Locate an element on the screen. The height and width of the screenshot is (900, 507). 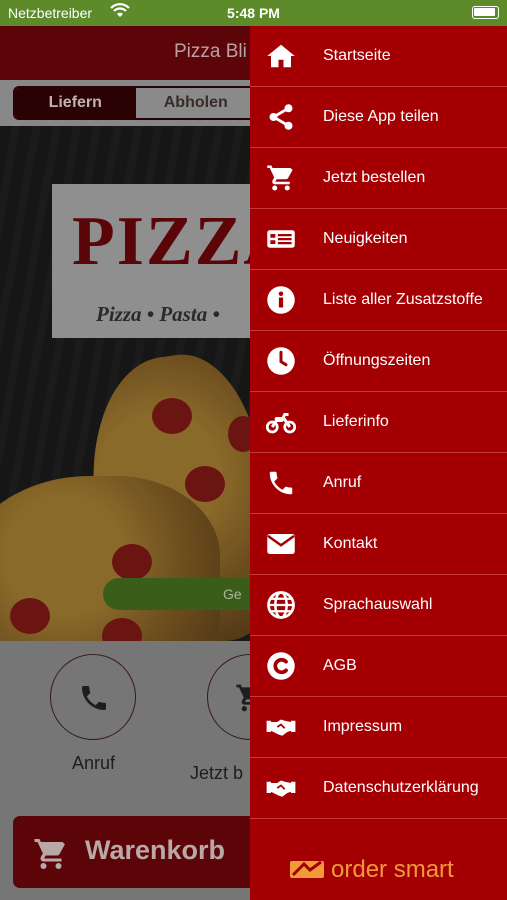
news-icon is located at coordinates (281, 239).